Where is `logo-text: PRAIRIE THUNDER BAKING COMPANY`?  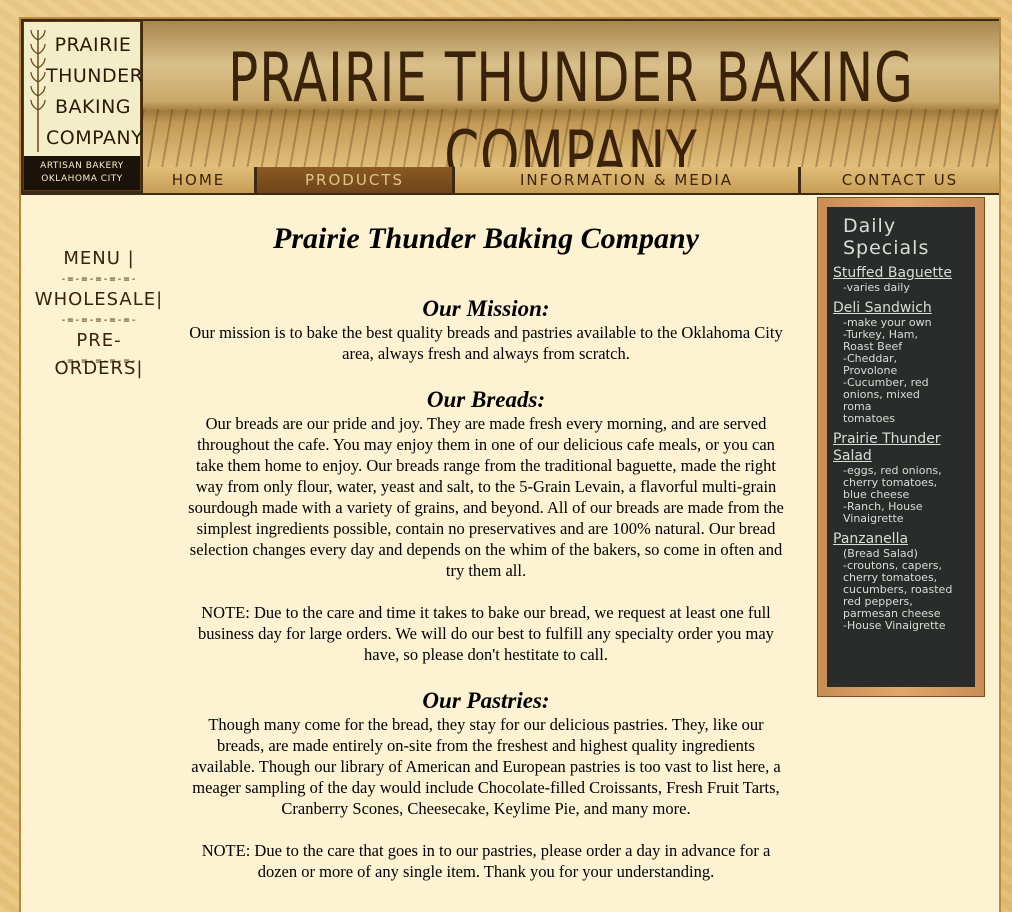 logo-text: PRAIRIE THUNDER BAKING COMPANY is located at coordinates (95, 92).